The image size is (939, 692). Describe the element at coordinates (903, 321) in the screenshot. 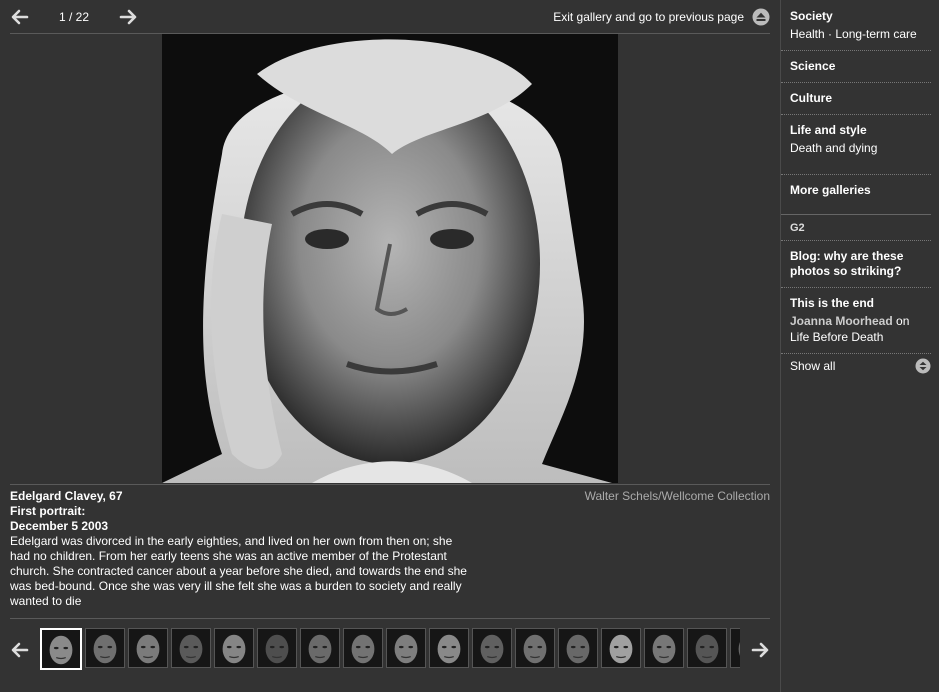

I see `end-on: on` at that location.